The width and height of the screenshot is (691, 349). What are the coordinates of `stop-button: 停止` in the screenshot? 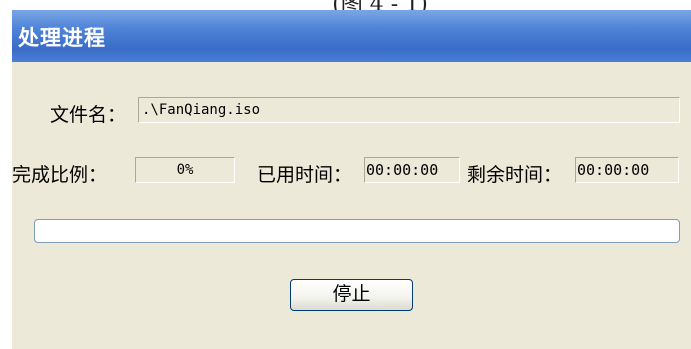 It's located at (351, 295).